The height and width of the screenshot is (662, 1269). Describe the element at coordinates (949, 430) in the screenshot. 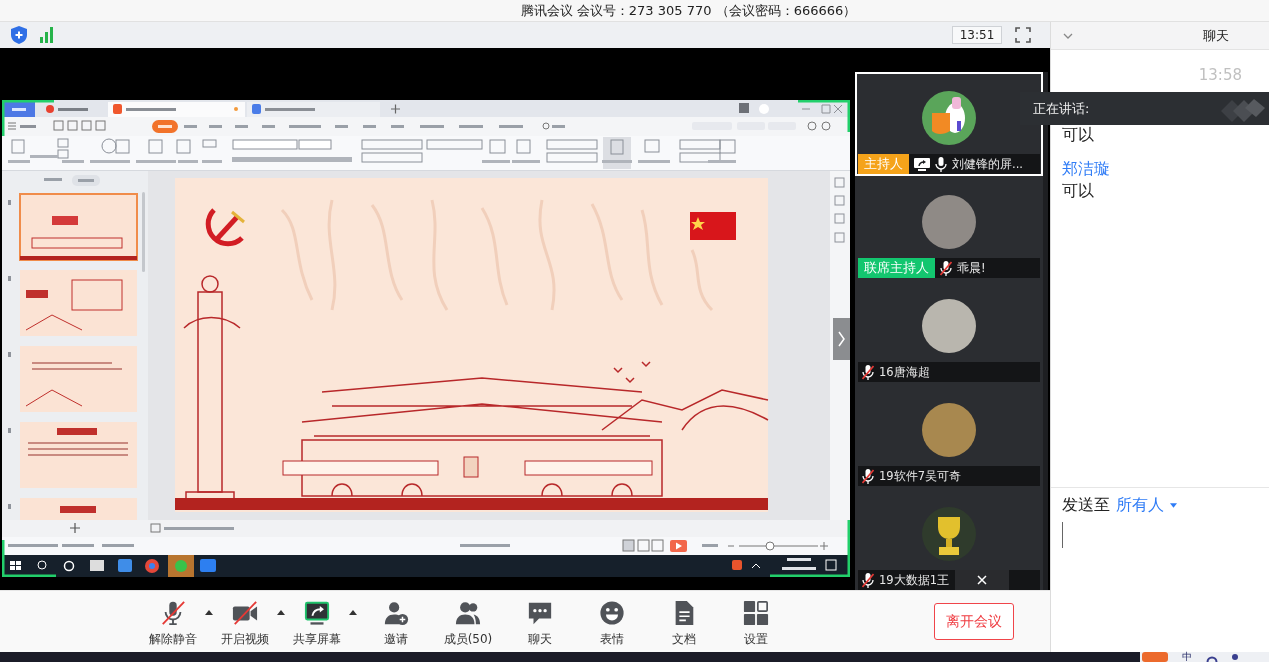

I see `avatar-placeholder` at that location.